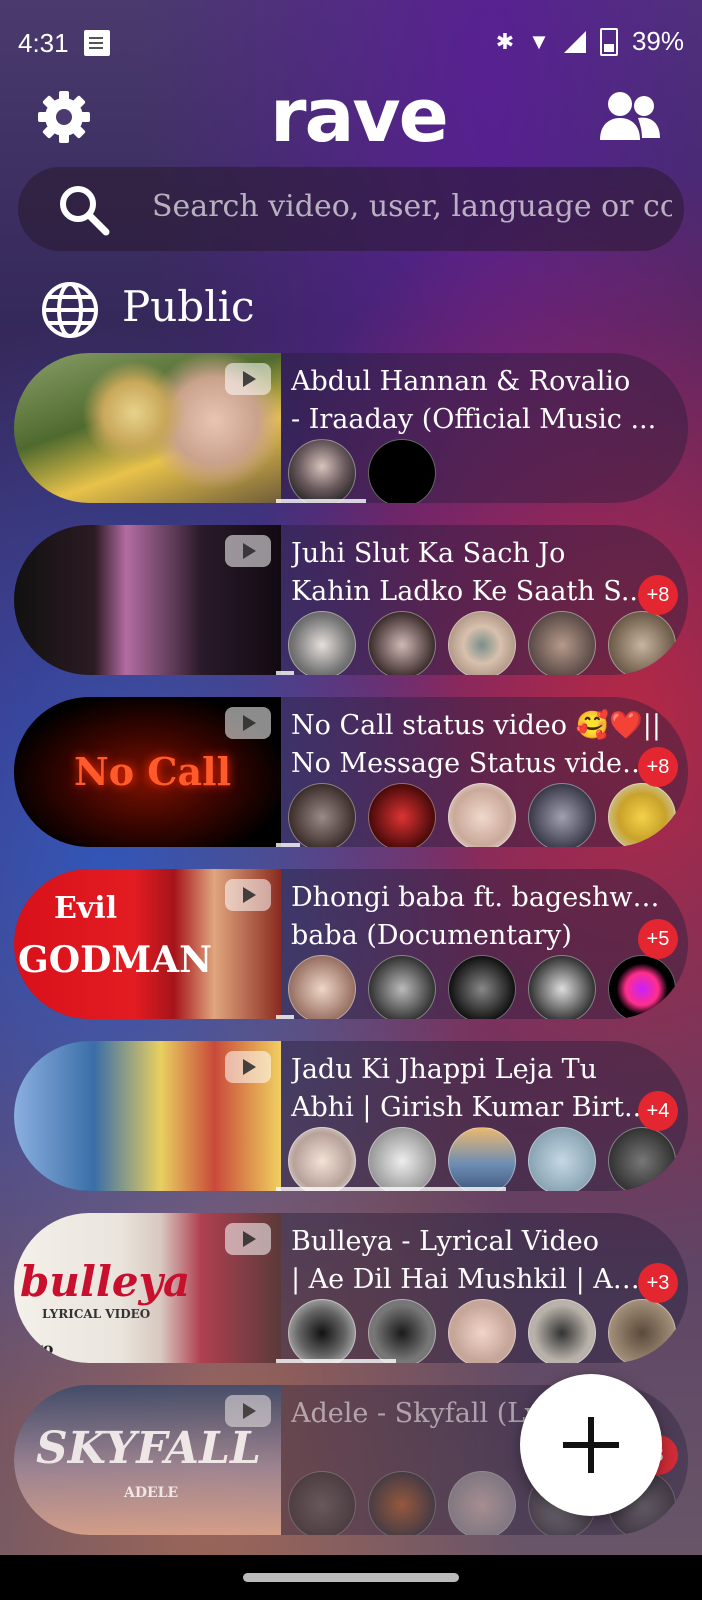  I want to click on video-thumbnail: SKYFALL ADELE, so click(147, 1460).